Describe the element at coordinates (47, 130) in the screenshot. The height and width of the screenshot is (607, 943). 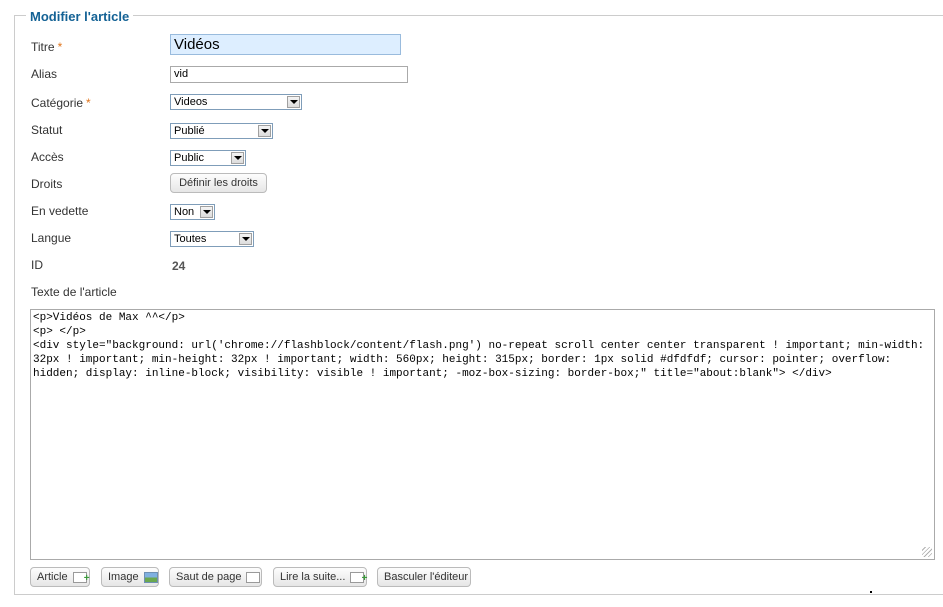
I see `status-label: Statut` at that location.